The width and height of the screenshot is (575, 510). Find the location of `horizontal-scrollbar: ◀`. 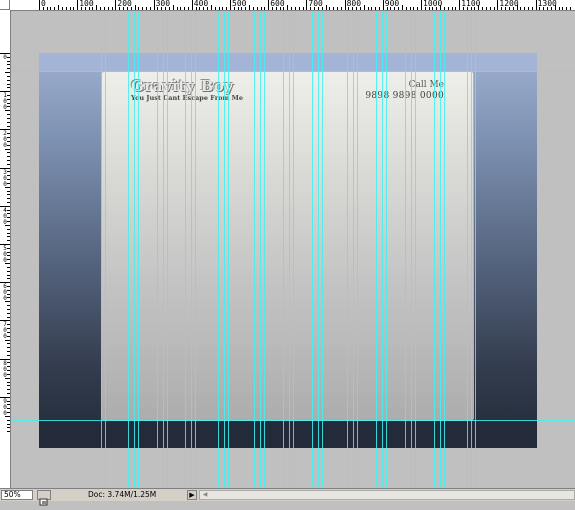

horizontal-scrollbar: ◀ is located at coordinates (387, 495).